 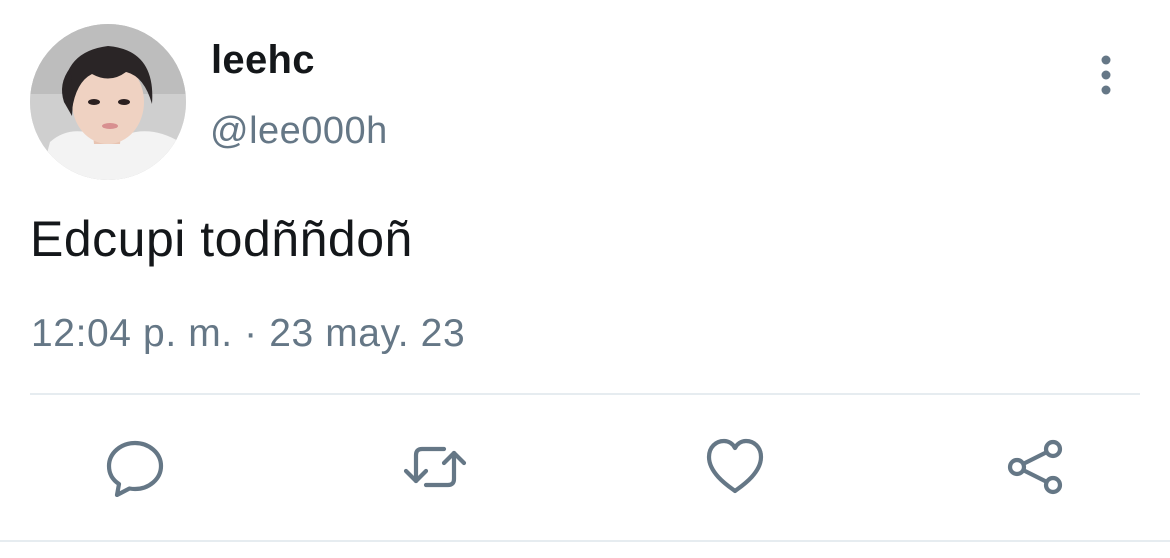 I want to click on like-button, so click(x=735, y=467).